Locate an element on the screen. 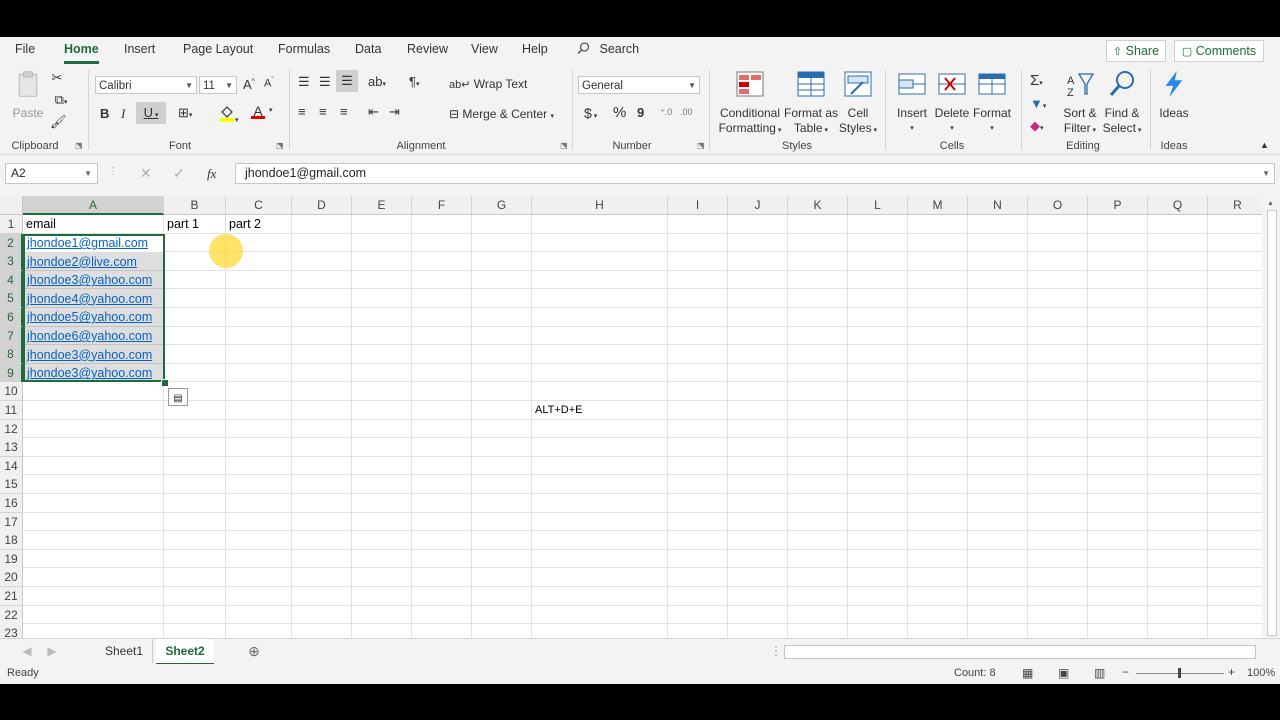 The height and width of the screenshot is (720, 1280). fill-color-icon: ▾ is located at coordinates (229, 114).